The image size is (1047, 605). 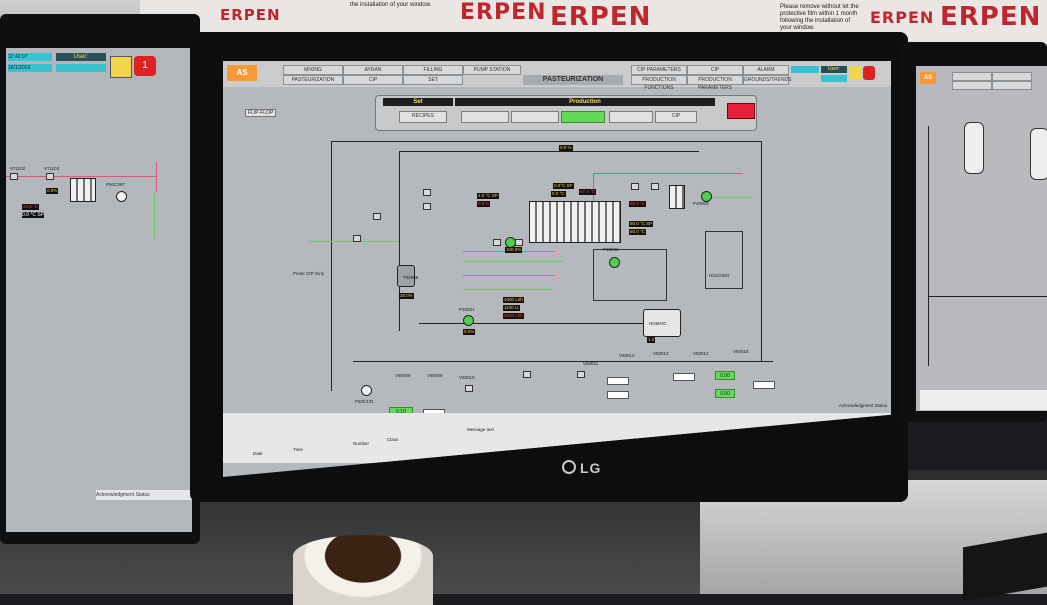 I want to click on heat-exchanger, so click(x=83, y=190).